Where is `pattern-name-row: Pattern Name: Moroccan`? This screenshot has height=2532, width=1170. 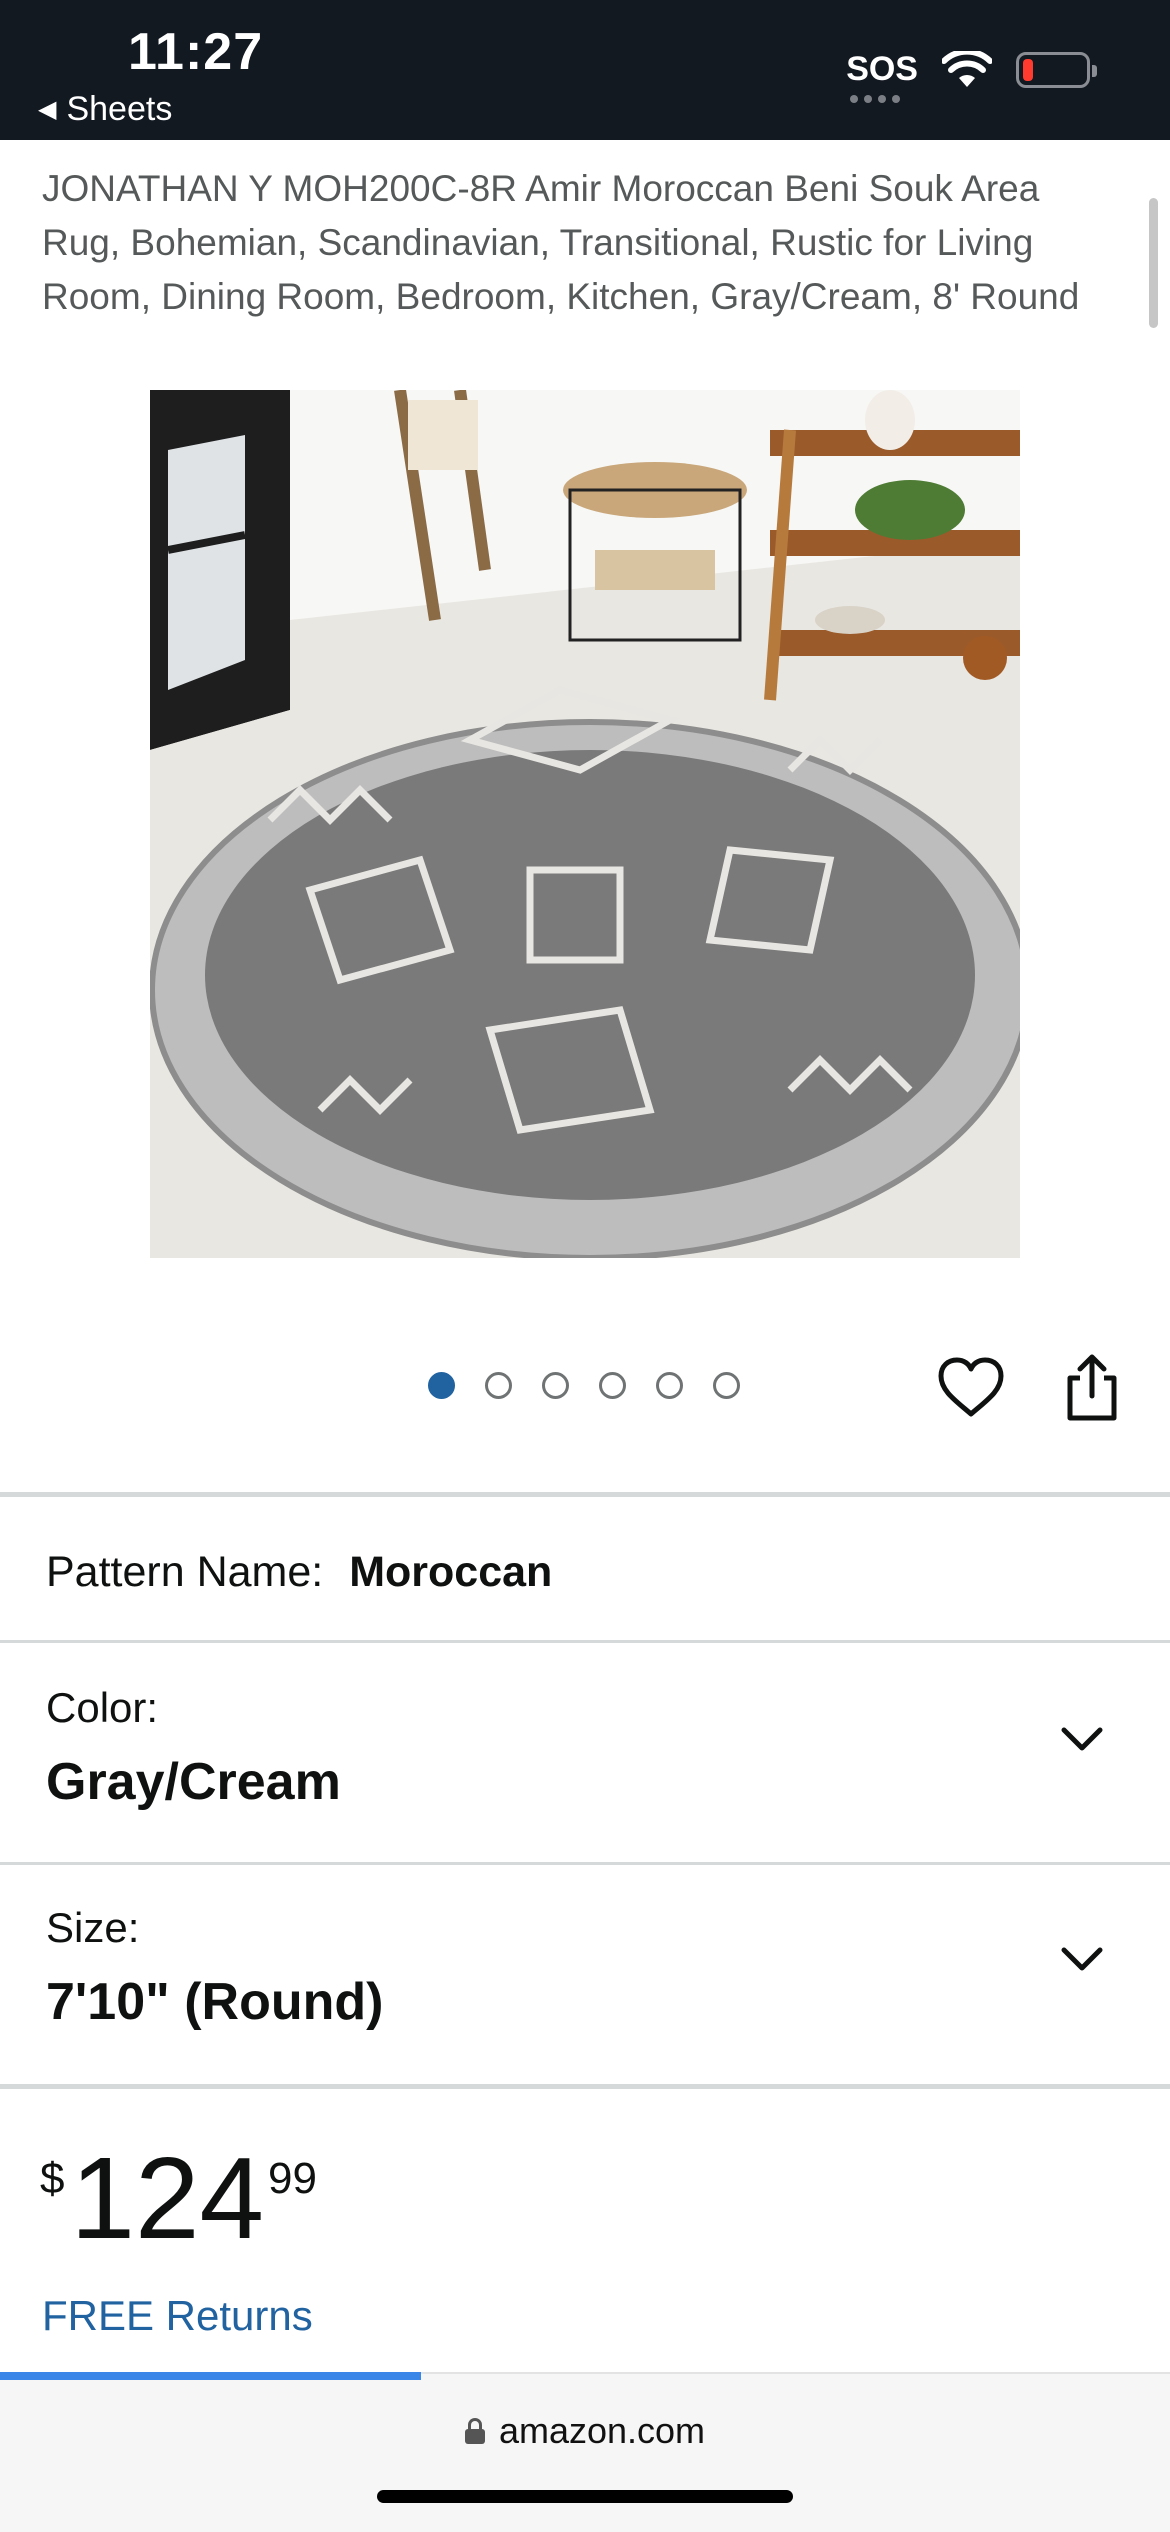
pattern-name-row: Pattern Name: Moroccan is located at coordinates (299, 1572).